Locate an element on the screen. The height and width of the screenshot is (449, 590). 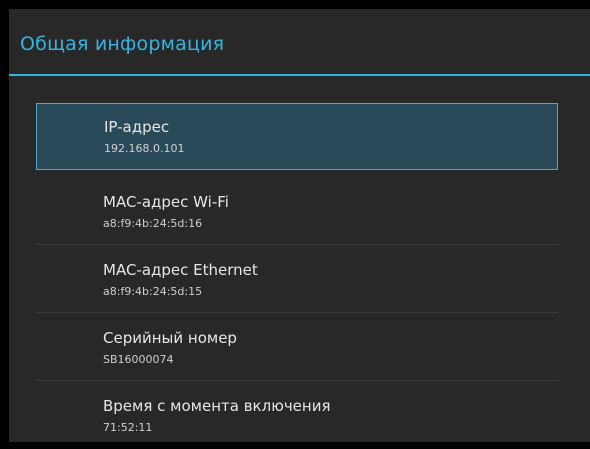
list-item-uptime: Время с момента включения 71:52:11 is located at coordinates (297, 415).